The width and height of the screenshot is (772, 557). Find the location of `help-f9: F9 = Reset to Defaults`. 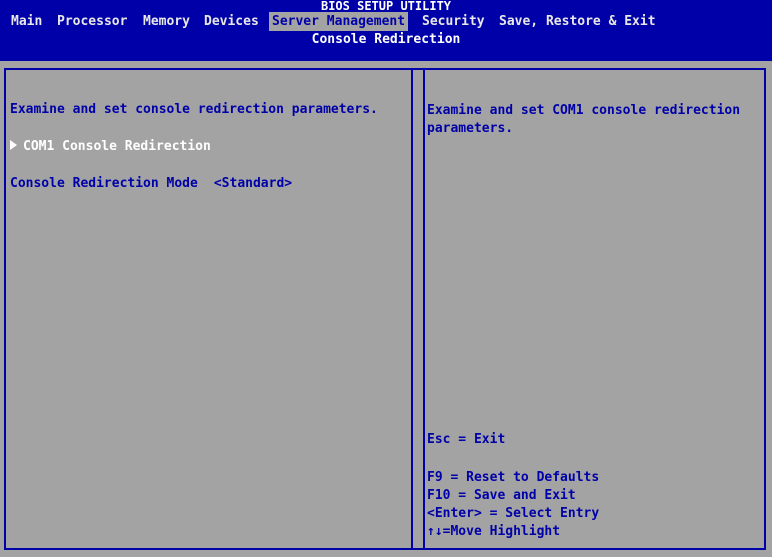

help-f9: F9 = Reset to Defaults is located at coordinates (513, 477).